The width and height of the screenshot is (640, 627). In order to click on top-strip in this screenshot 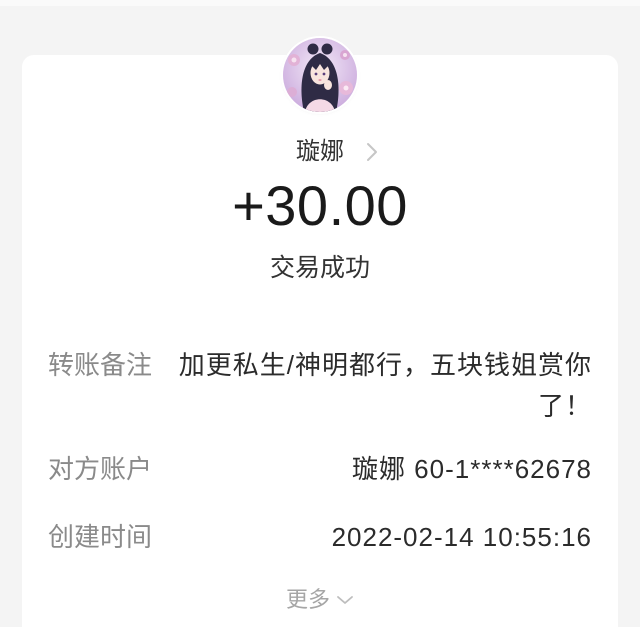, I will do `click(320, 3)`.